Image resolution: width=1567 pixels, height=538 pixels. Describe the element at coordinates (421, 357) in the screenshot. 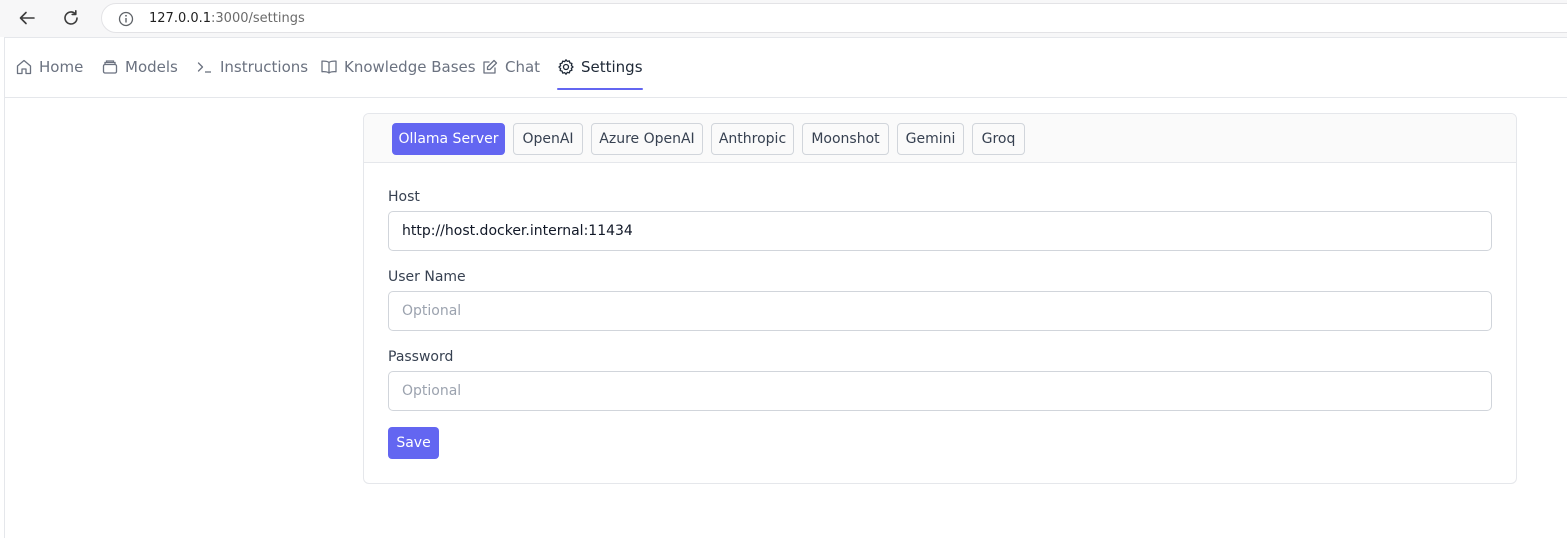

I see `password-label: Password` at that location.